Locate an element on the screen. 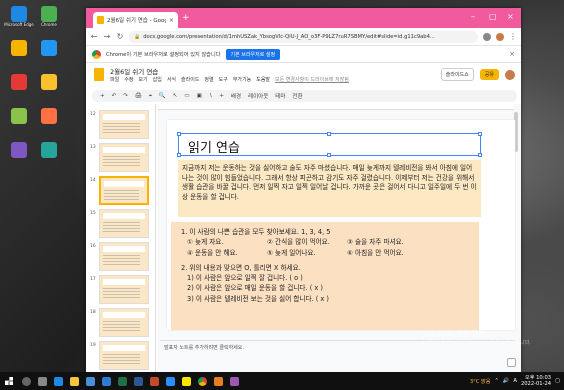 The image size is (564, 390). menu-item: 부가기능 is located at coordinates (242, 79).